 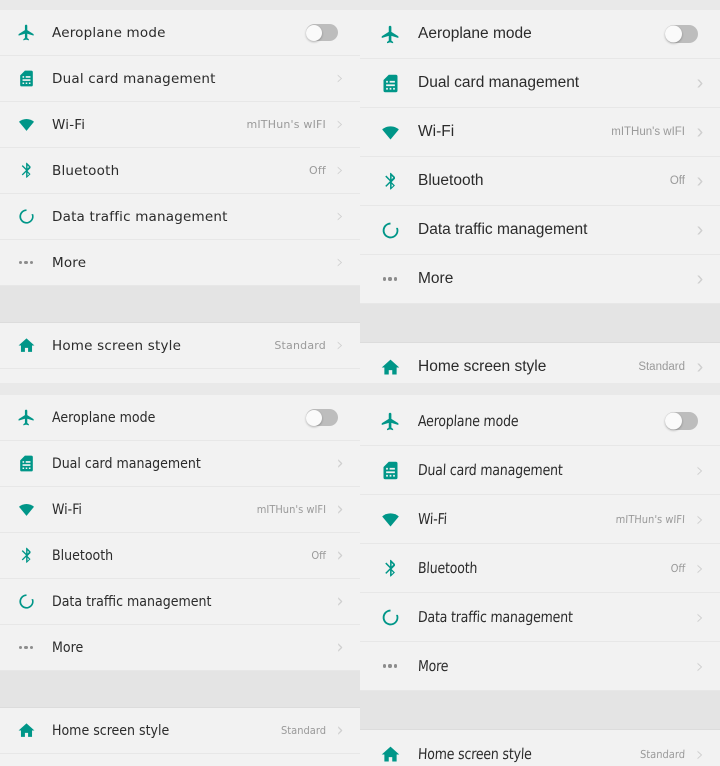 I want to click on airplane-icon, so click(x=26, y=33).